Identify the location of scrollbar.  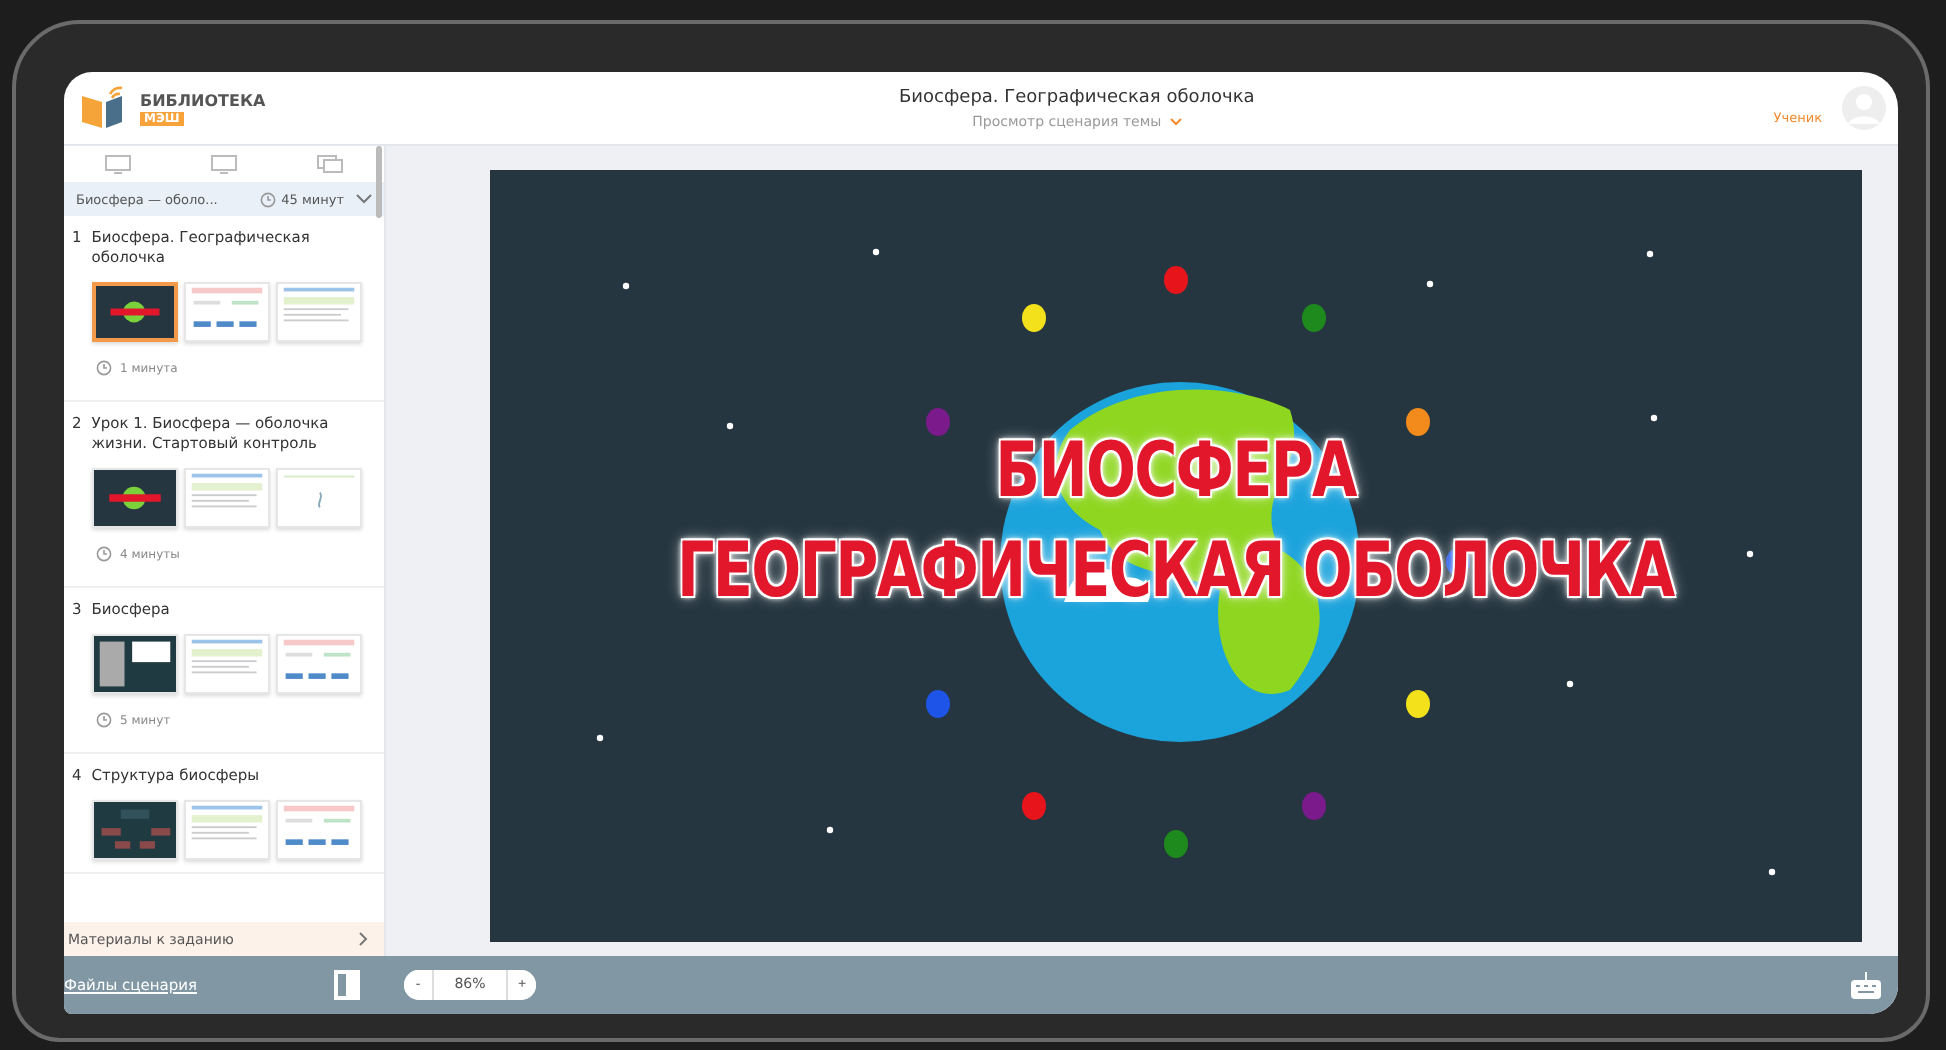
(379, 182).